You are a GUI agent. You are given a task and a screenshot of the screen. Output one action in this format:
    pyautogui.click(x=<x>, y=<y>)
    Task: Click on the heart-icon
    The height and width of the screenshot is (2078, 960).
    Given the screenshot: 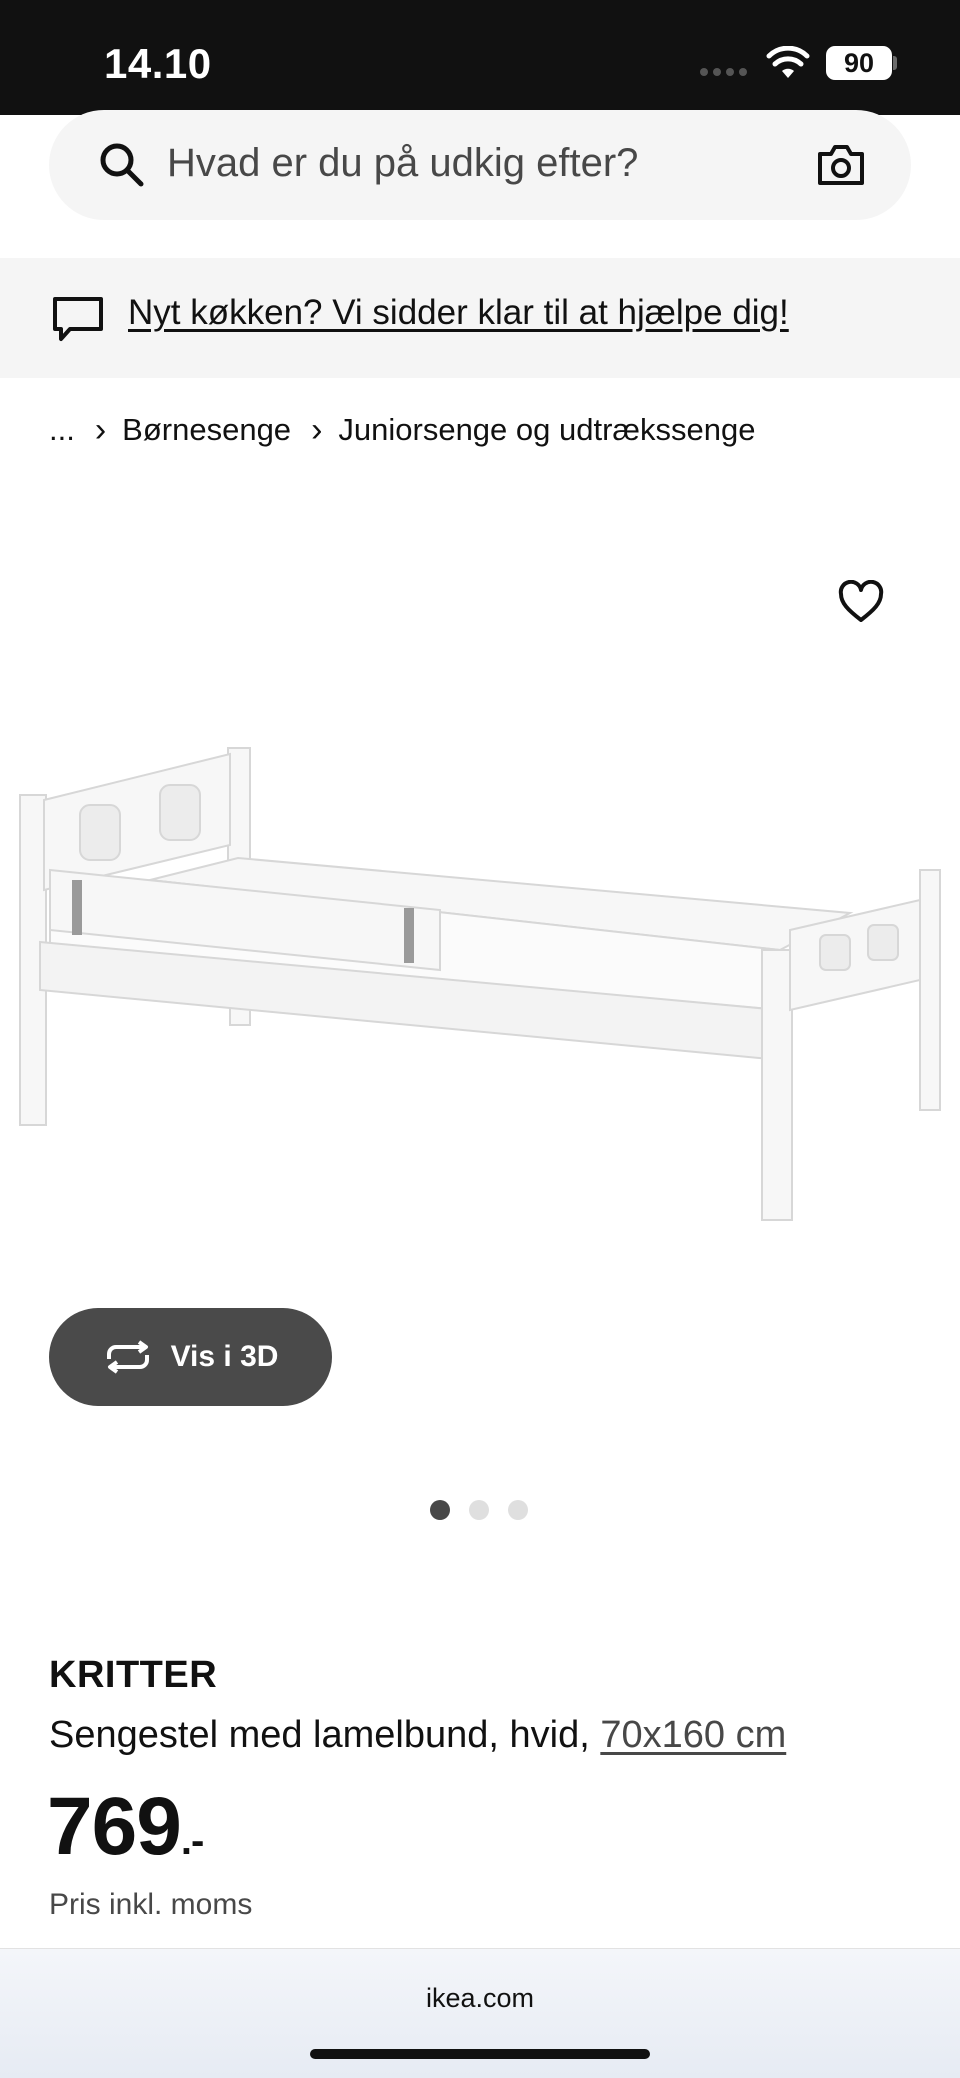 What is the action you would take?
    pyautogui.click(x=861, y=602)
    